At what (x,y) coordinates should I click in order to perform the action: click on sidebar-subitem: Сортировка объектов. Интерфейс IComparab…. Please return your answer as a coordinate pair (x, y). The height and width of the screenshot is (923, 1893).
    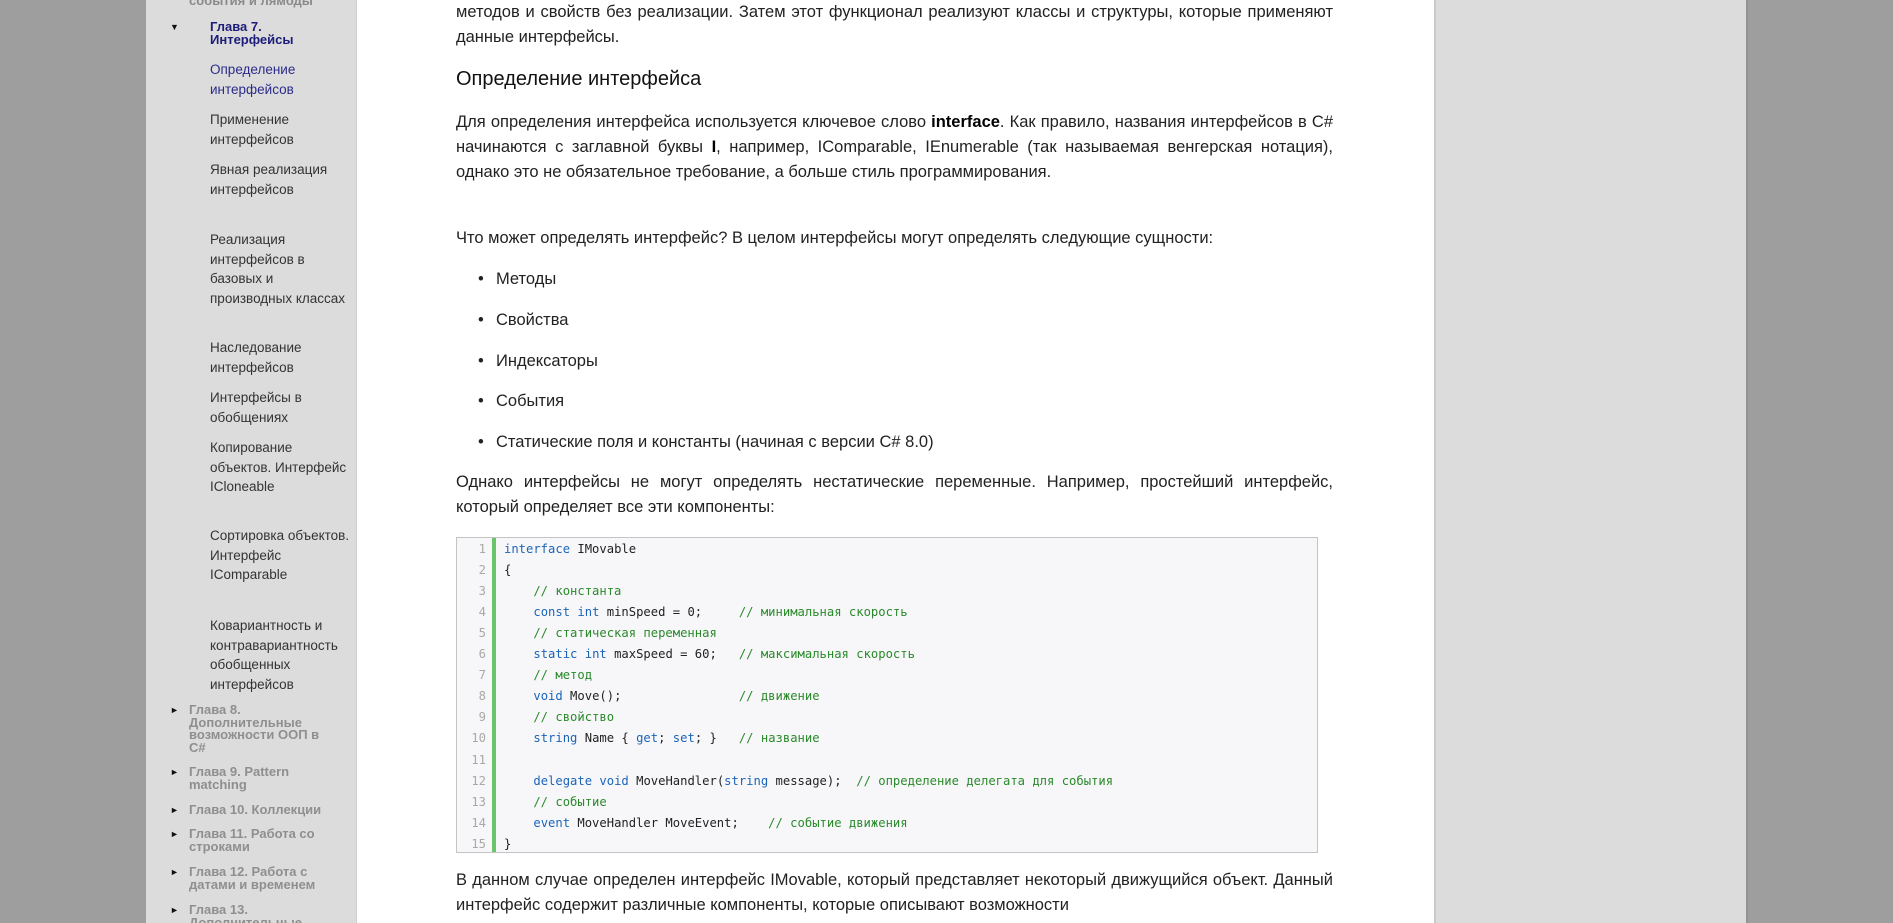
    Looking at the image, I should click on (282, 555).